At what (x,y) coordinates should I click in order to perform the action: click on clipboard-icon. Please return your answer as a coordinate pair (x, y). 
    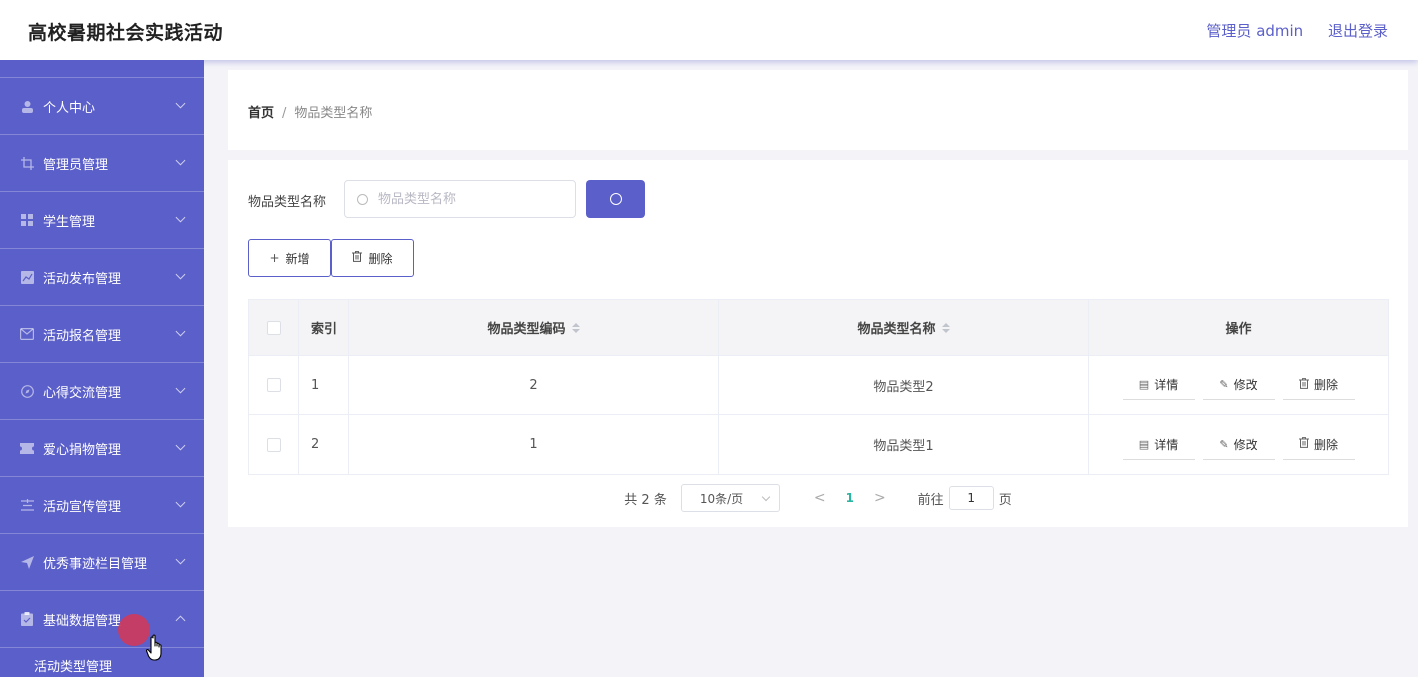
    Looking at the image, I should click on (27, 619).